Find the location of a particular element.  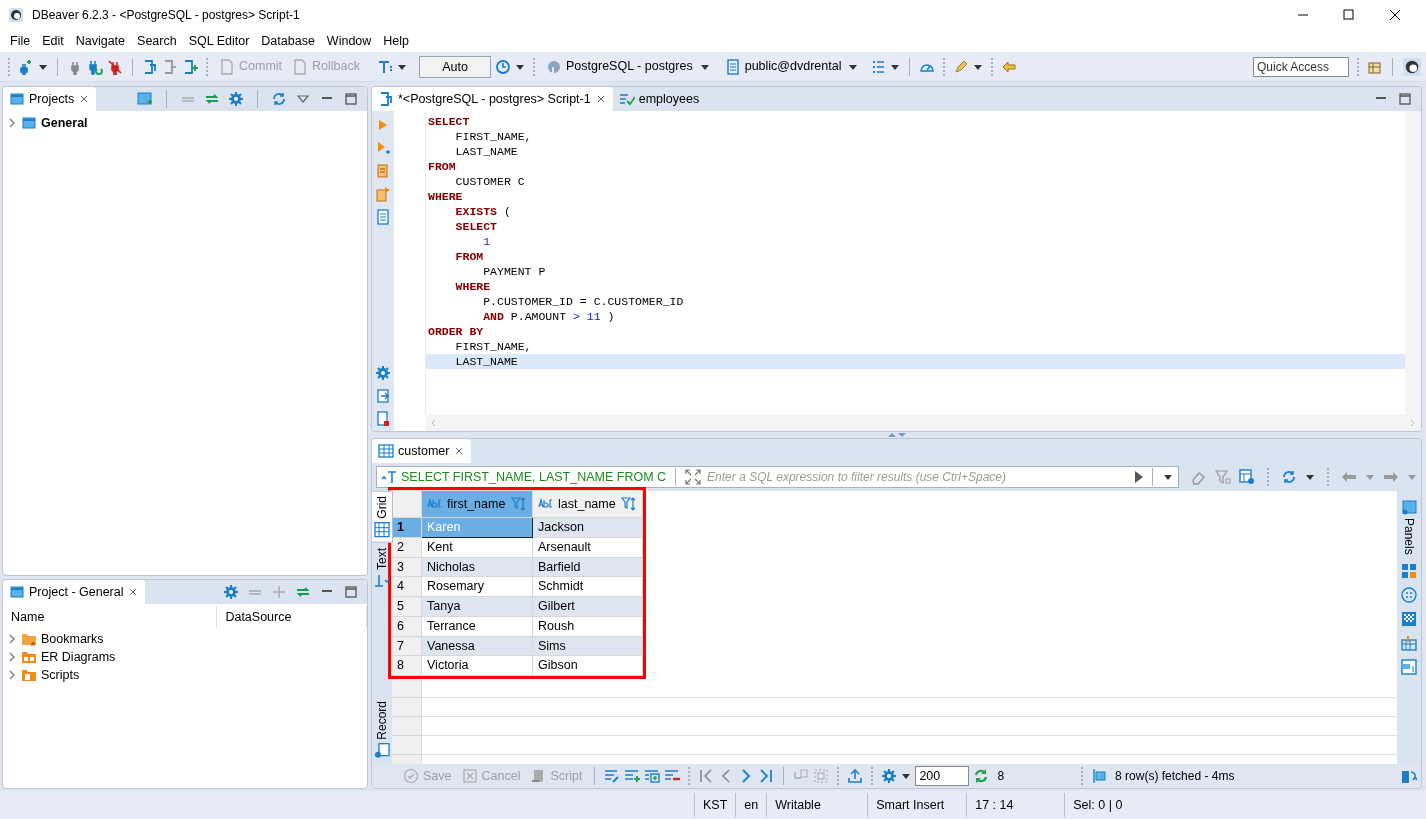

table-settings-icon is located at coordinates (1247, 477).